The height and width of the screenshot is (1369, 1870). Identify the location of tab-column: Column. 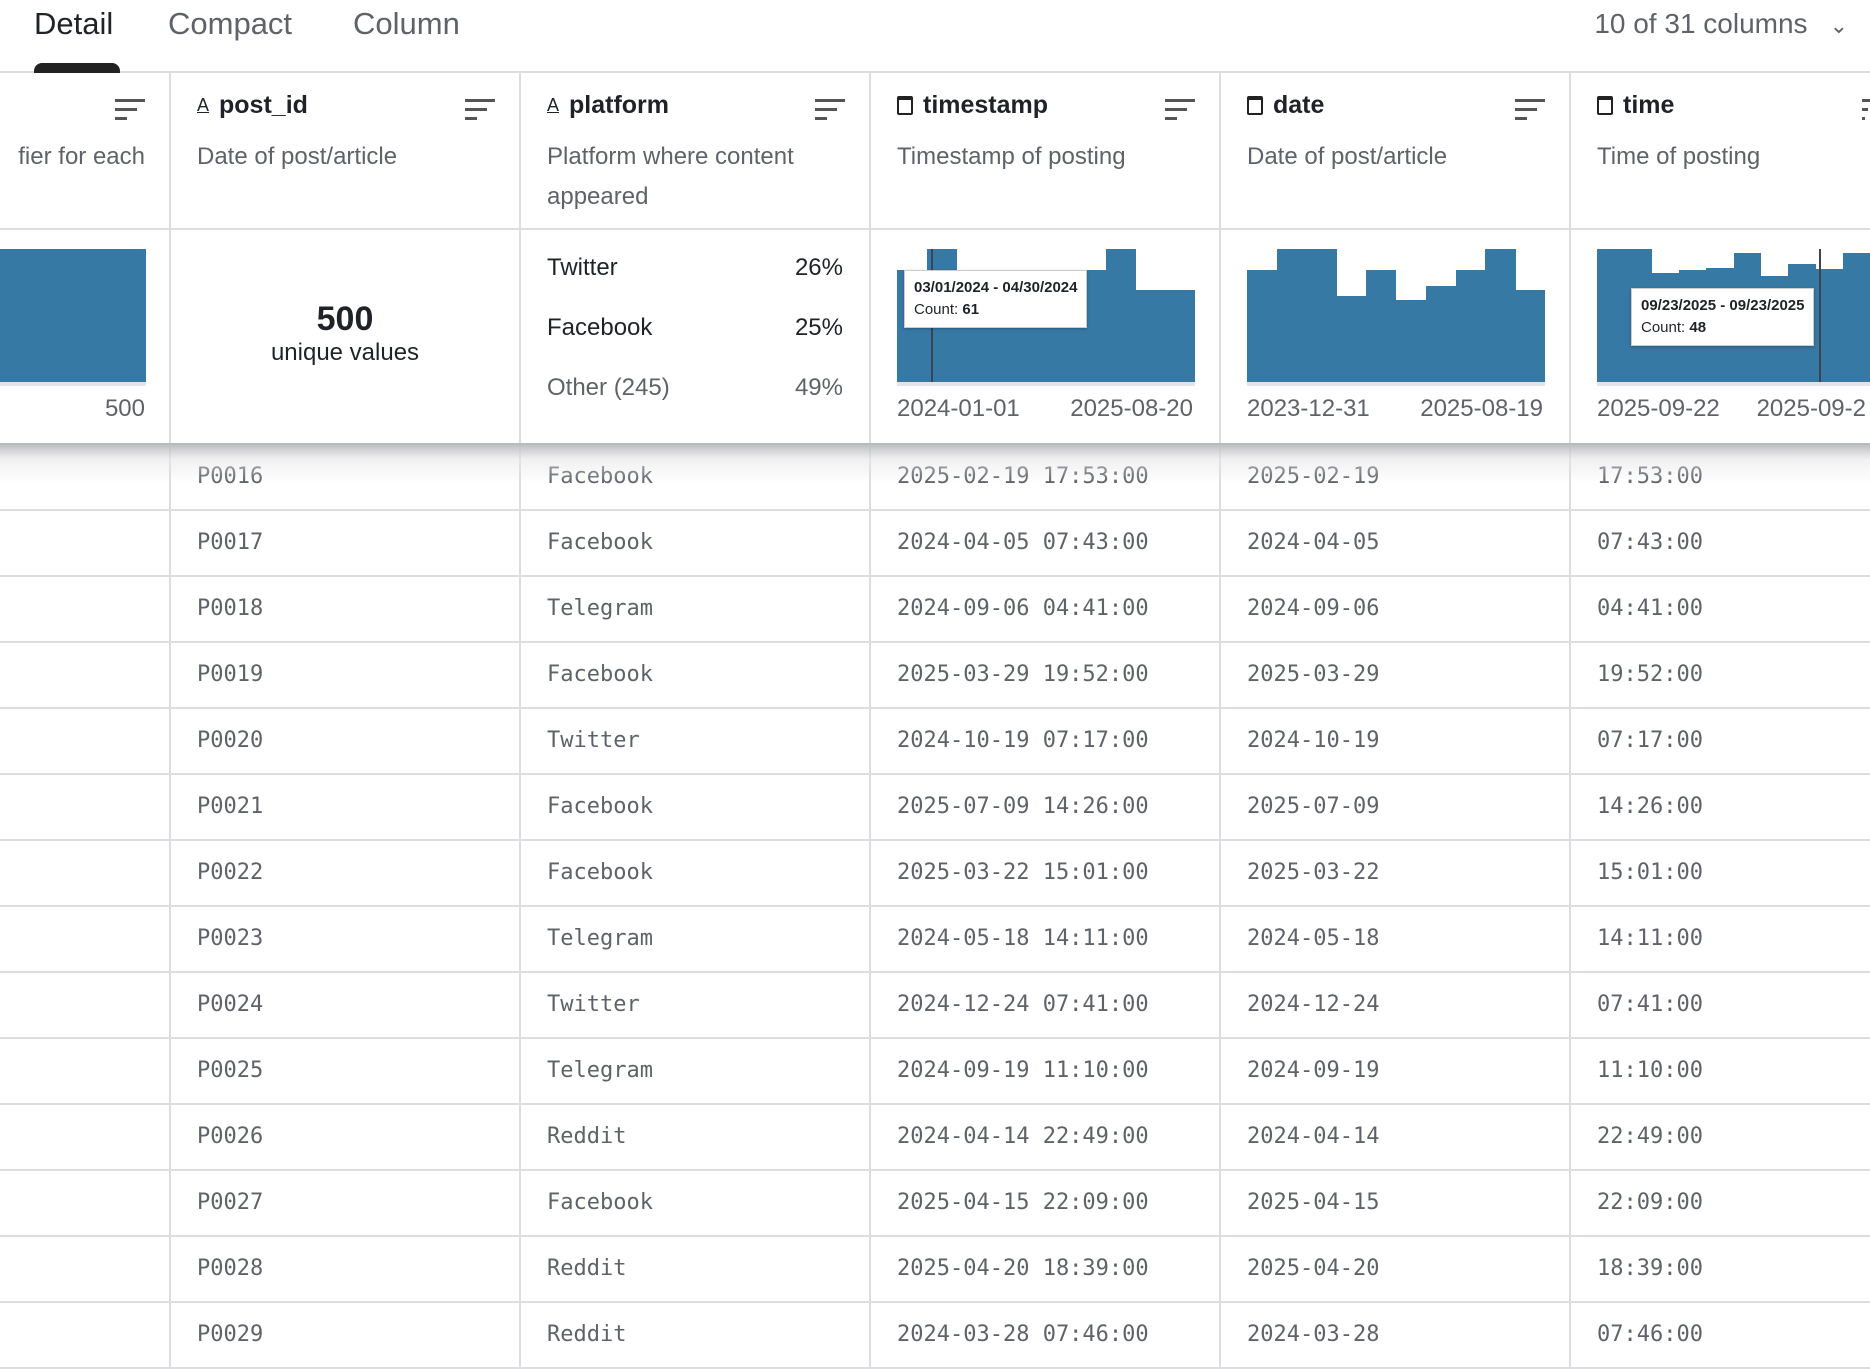
(406, 24).